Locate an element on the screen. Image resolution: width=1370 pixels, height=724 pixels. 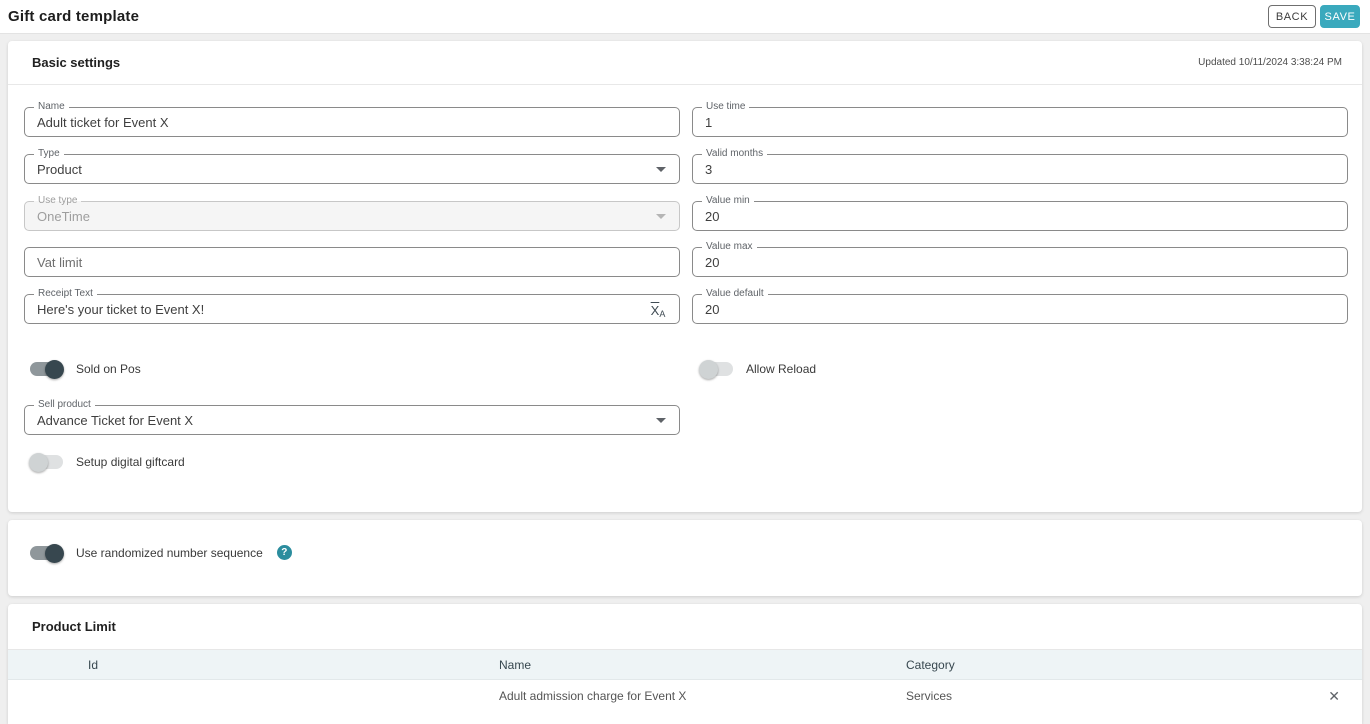
value-min-input is located at coordinates (1020, 216).